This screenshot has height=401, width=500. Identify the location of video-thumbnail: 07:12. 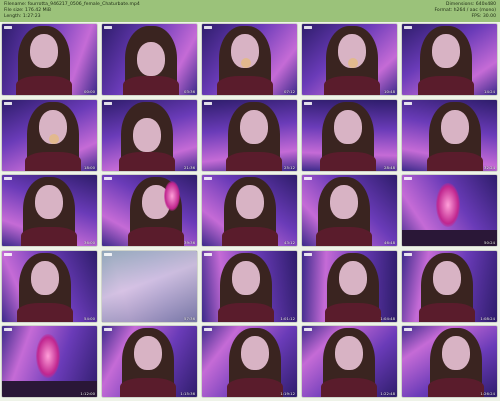
(249, 59).